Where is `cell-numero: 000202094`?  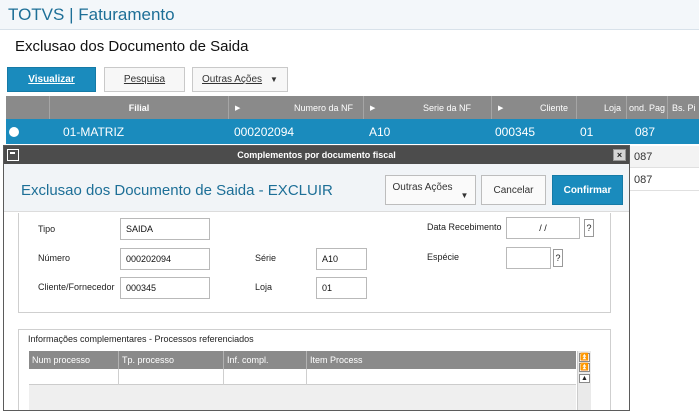
cell-numero: 000202094 is located at coordinates (264, 131).